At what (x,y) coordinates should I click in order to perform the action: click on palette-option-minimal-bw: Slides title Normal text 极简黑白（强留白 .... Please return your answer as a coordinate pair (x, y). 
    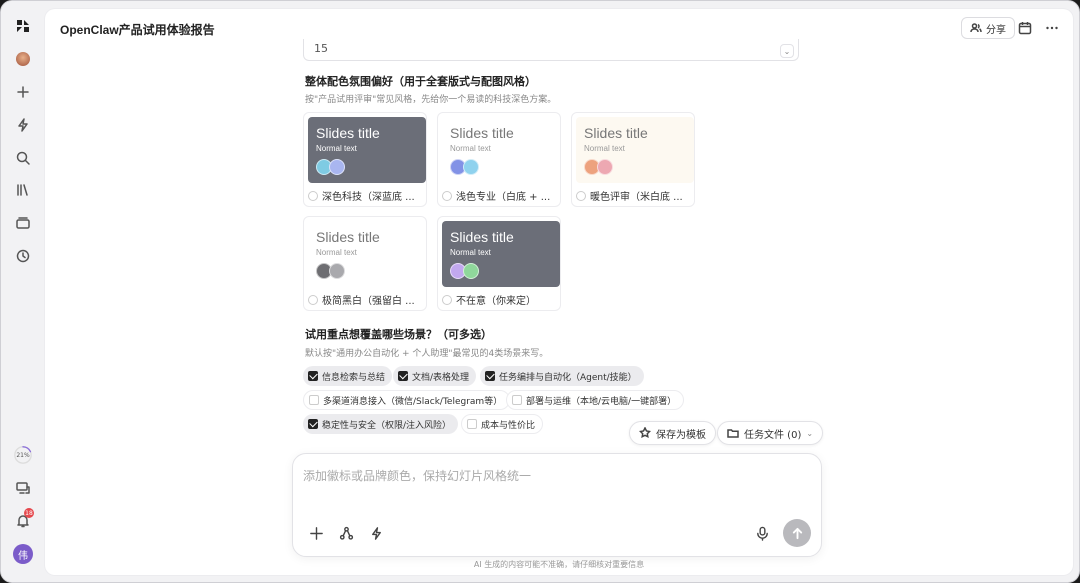
    Looking at the image, I should click on (365, 263).